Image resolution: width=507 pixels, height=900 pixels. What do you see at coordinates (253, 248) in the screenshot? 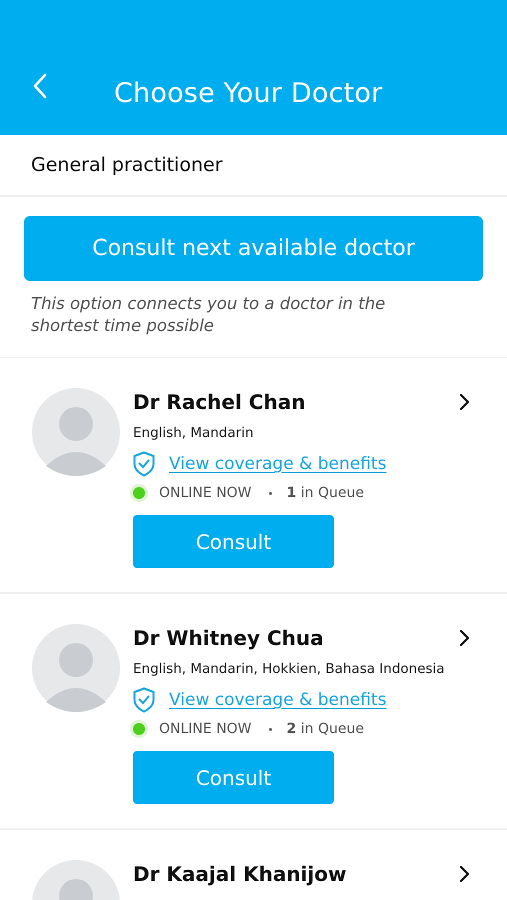
I see `consult-next-button: Consult next available doctor` at bounding box center [253, 248].